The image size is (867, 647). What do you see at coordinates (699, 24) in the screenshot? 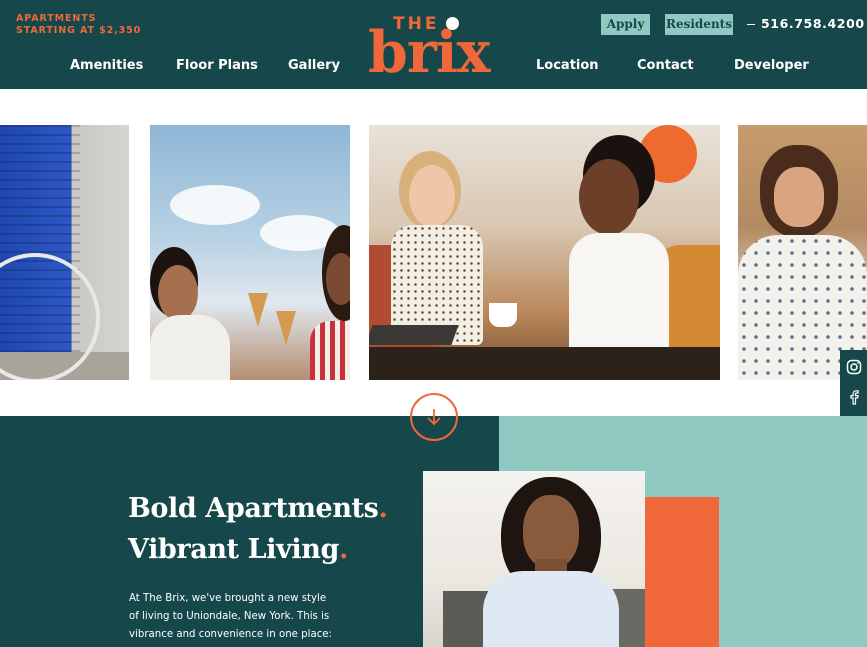
I see `residents-button: Residents` at bounding box center [699, 24].